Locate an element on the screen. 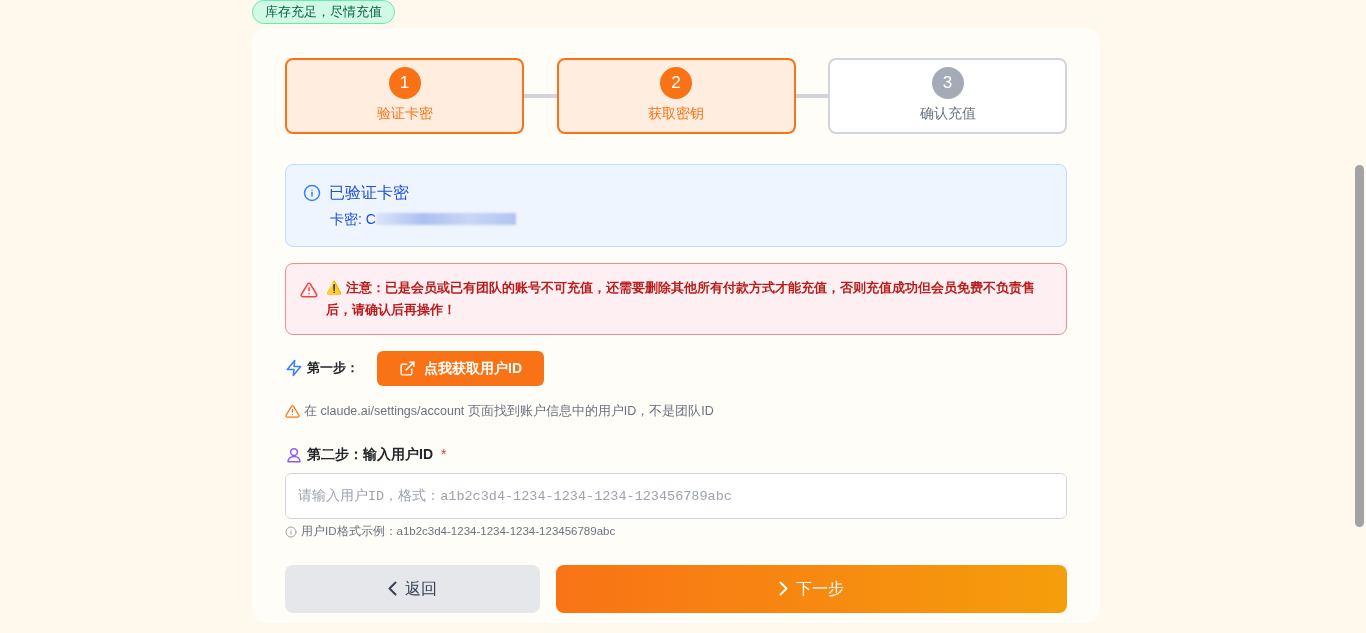 Image resolution: width=1366 pixels, height=633 pixels. next-button: 下一步 is located at coordinates (811, 588).